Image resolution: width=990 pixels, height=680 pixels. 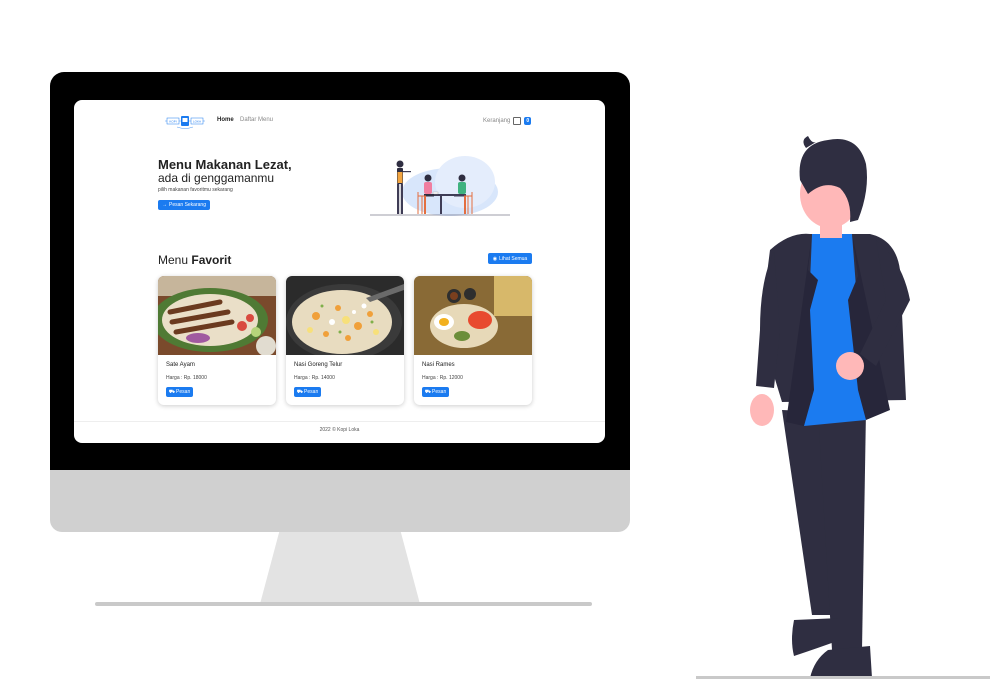 What do you see at coordinates (180, 365) in the screenshot?
I see `menu-item-name: Sate Ayam` at bounding box center [180, 365].